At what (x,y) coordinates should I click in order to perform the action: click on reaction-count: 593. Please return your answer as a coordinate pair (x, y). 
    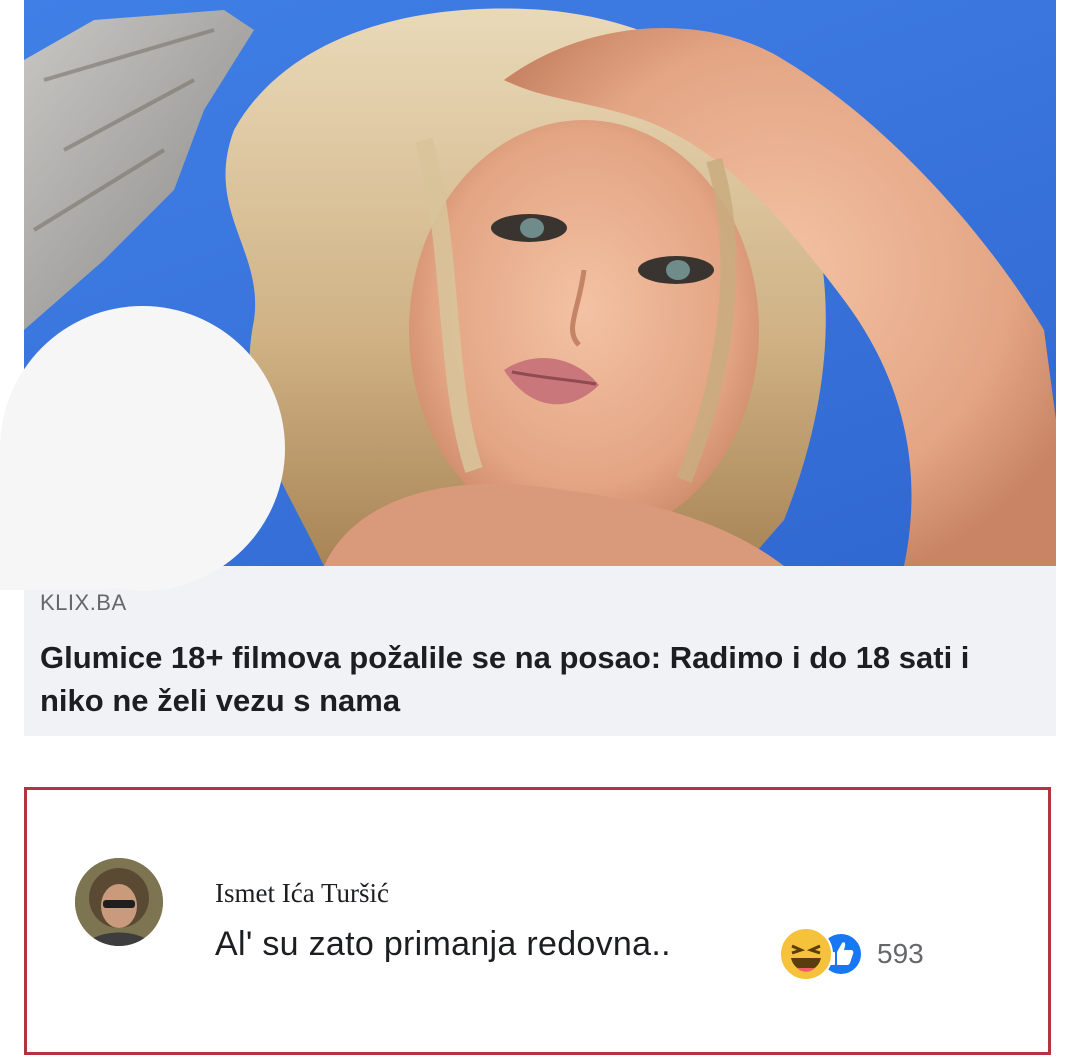
    Looking at the image, I should click on (900, 953).